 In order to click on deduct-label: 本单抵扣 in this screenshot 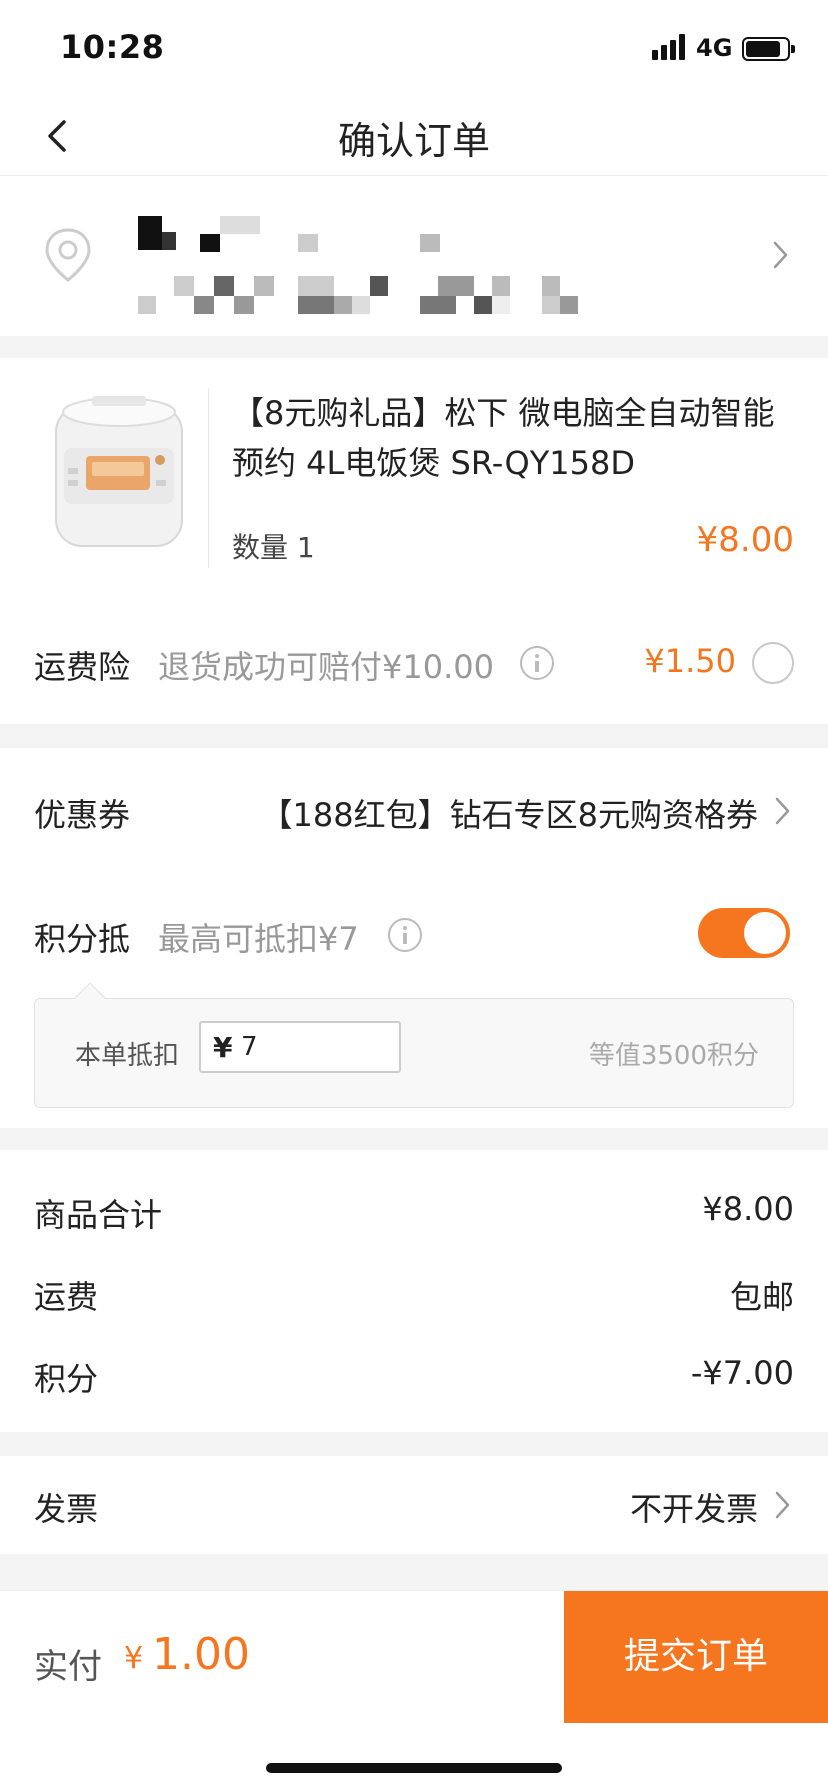, I will do `click(127, 1056)`.